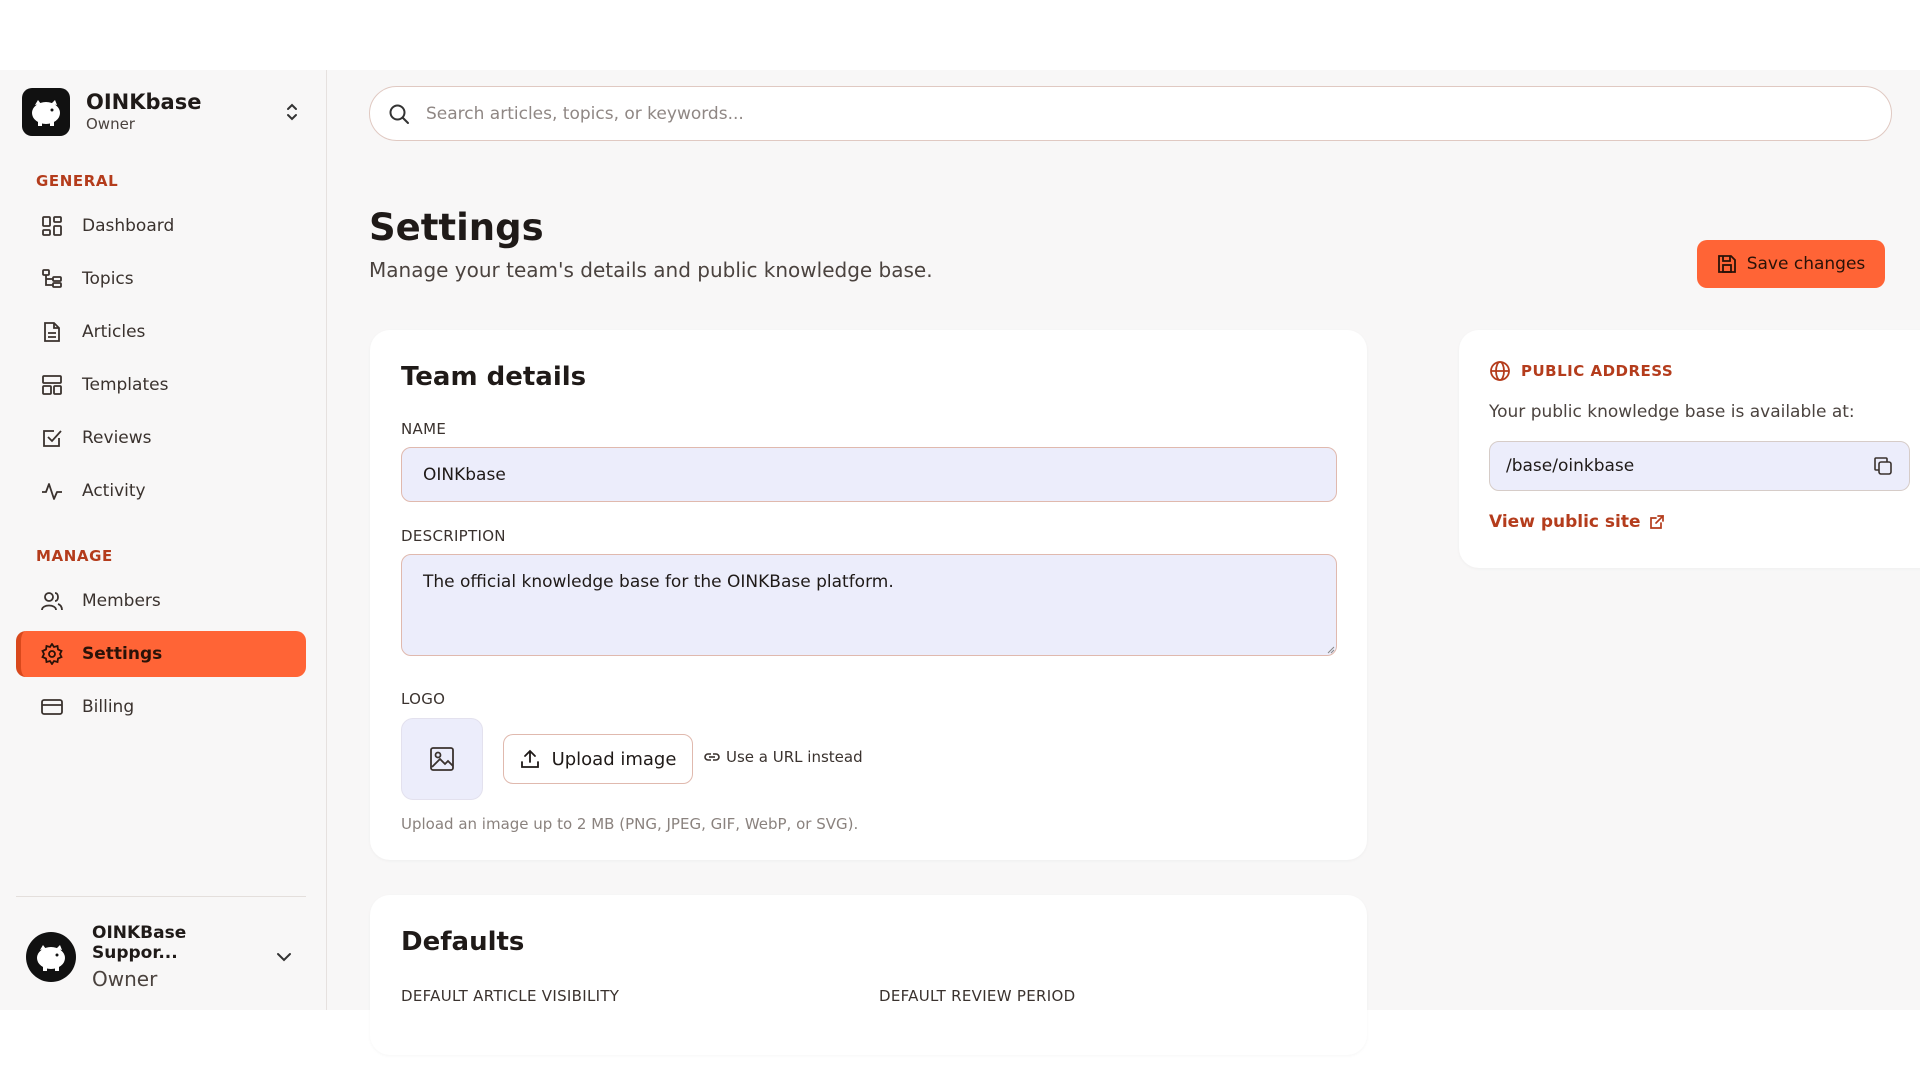 The width and height of the screenshot is (1920, 1080). I want to click on sidebar-item-label: Templates, so click(125, 385).